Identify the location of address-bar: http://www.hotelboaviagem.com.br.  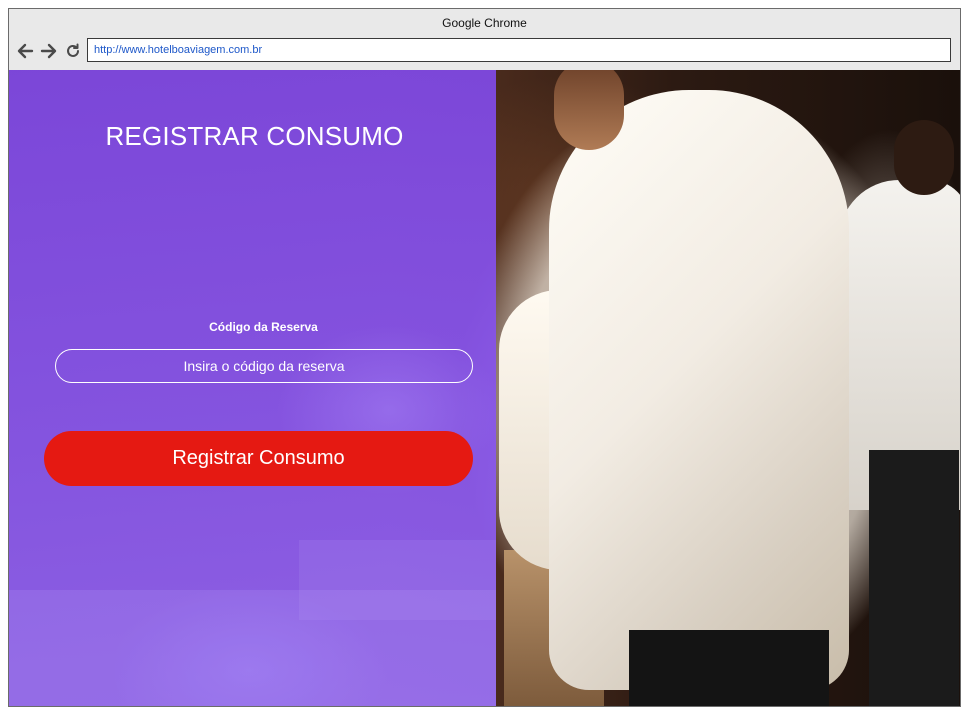
(519, 50).